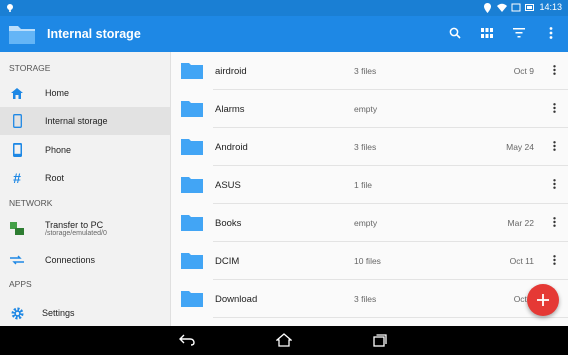  I want to click on list-item: Download 3 files Oct 1, so click(369, 299).